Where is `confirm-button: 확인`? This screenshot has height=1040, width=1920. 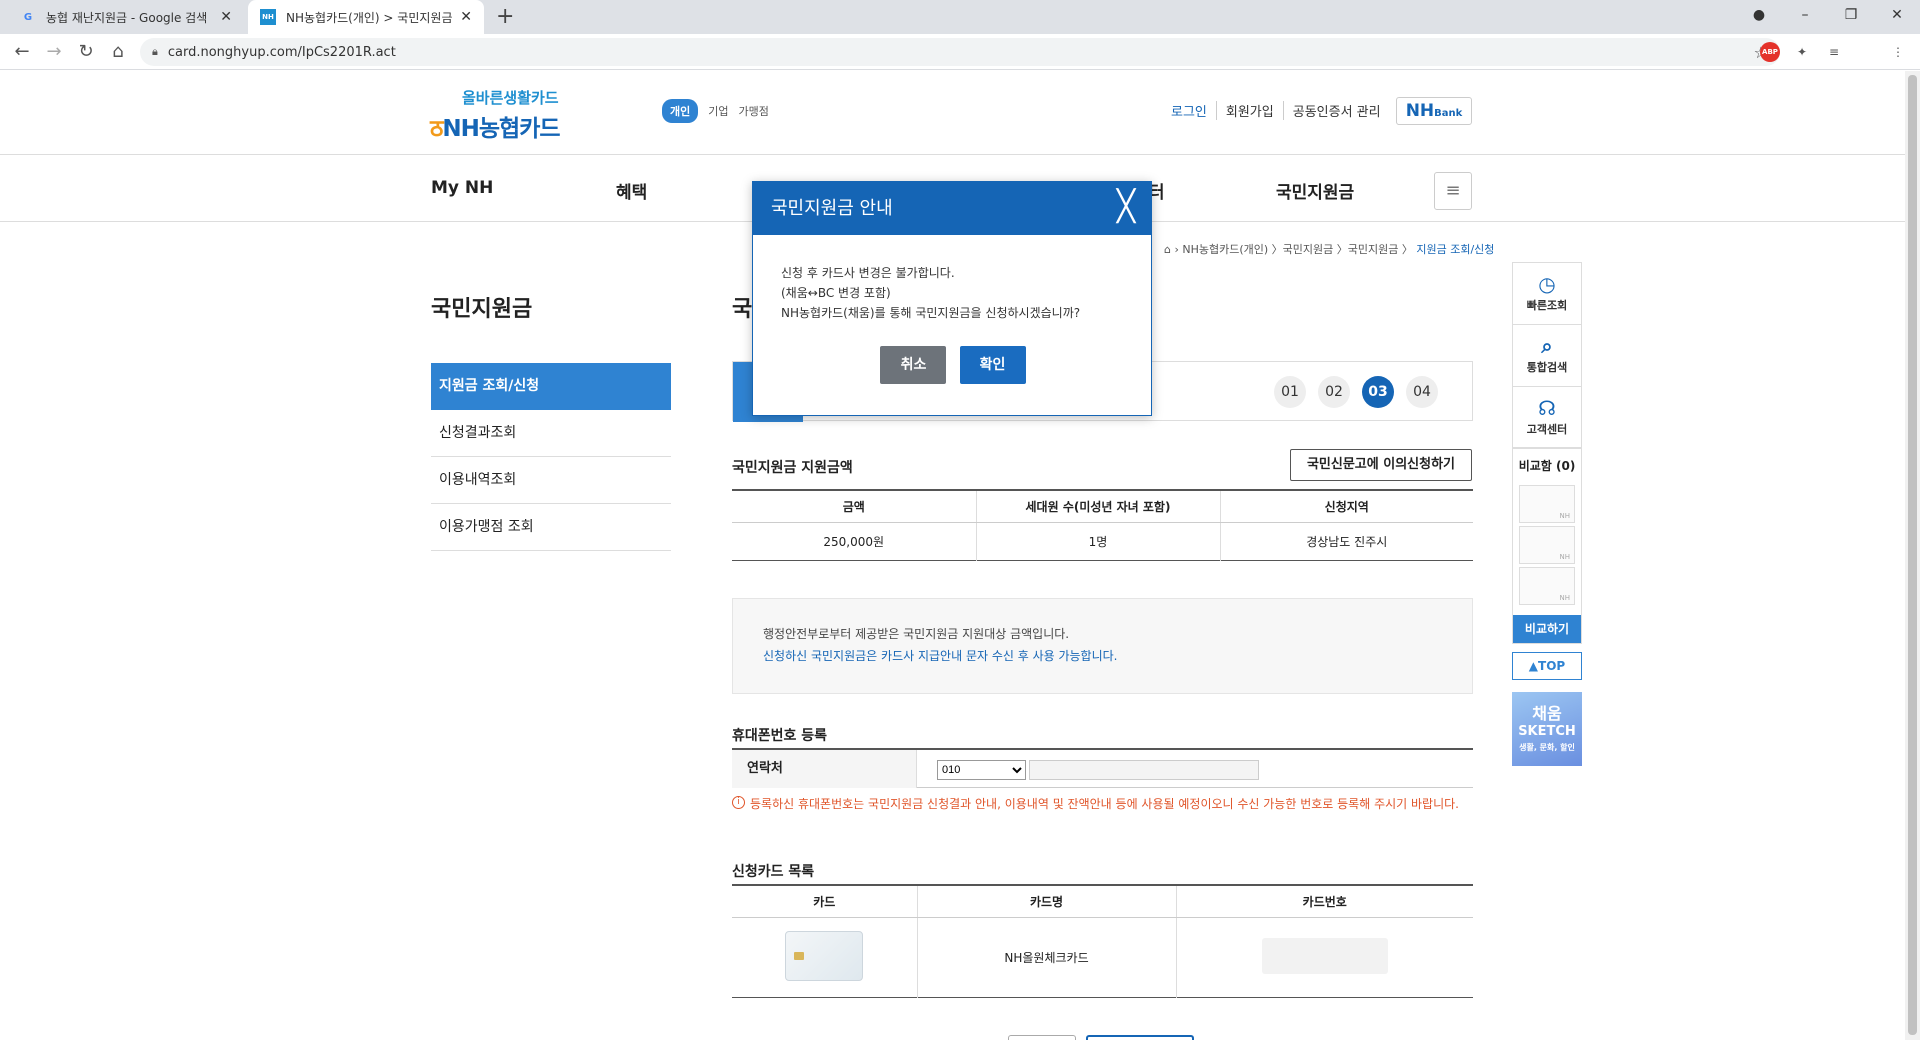 confirm-button: 확인 is located at coordinates (992, 365).